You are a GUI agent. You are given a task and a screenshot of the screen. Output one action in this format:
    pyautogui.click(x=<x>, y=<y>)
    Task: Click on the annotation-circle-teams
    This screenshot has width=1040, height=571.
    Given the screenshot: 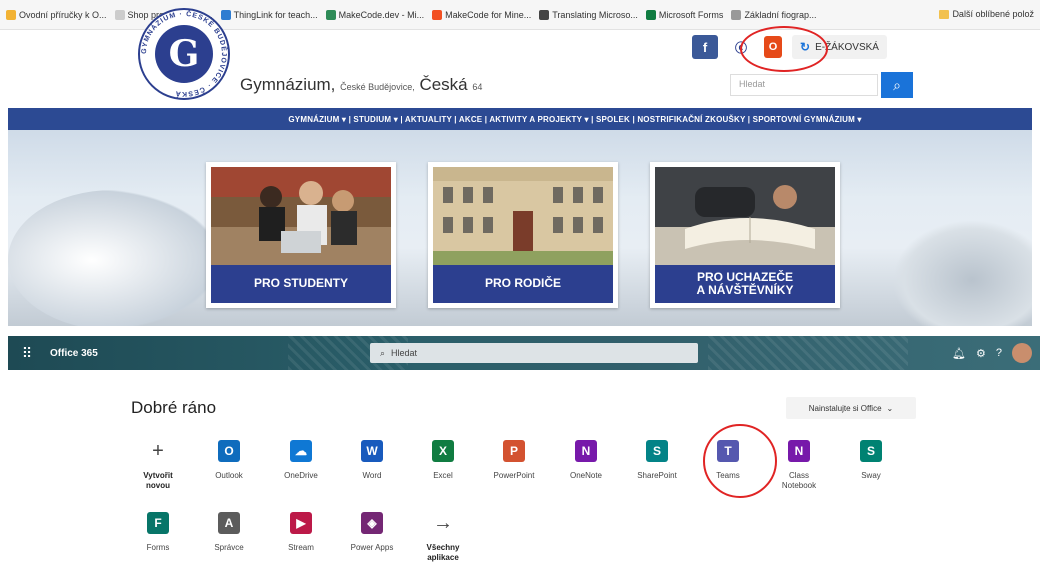 What is the action you would take?
    pyautogui.click(x=740, y=461)
    